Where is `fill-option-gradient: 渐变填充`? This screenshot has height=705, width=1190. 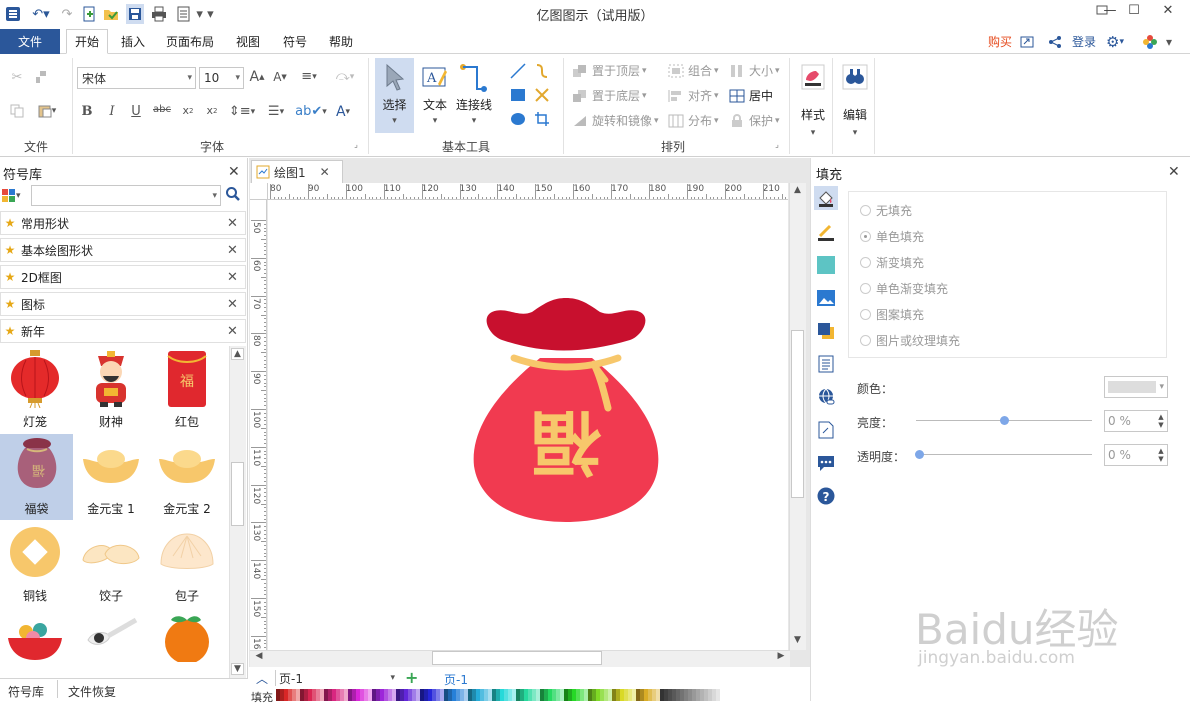 fill-option-gradient: 渐变填充 is located at coordinates (892, 262).